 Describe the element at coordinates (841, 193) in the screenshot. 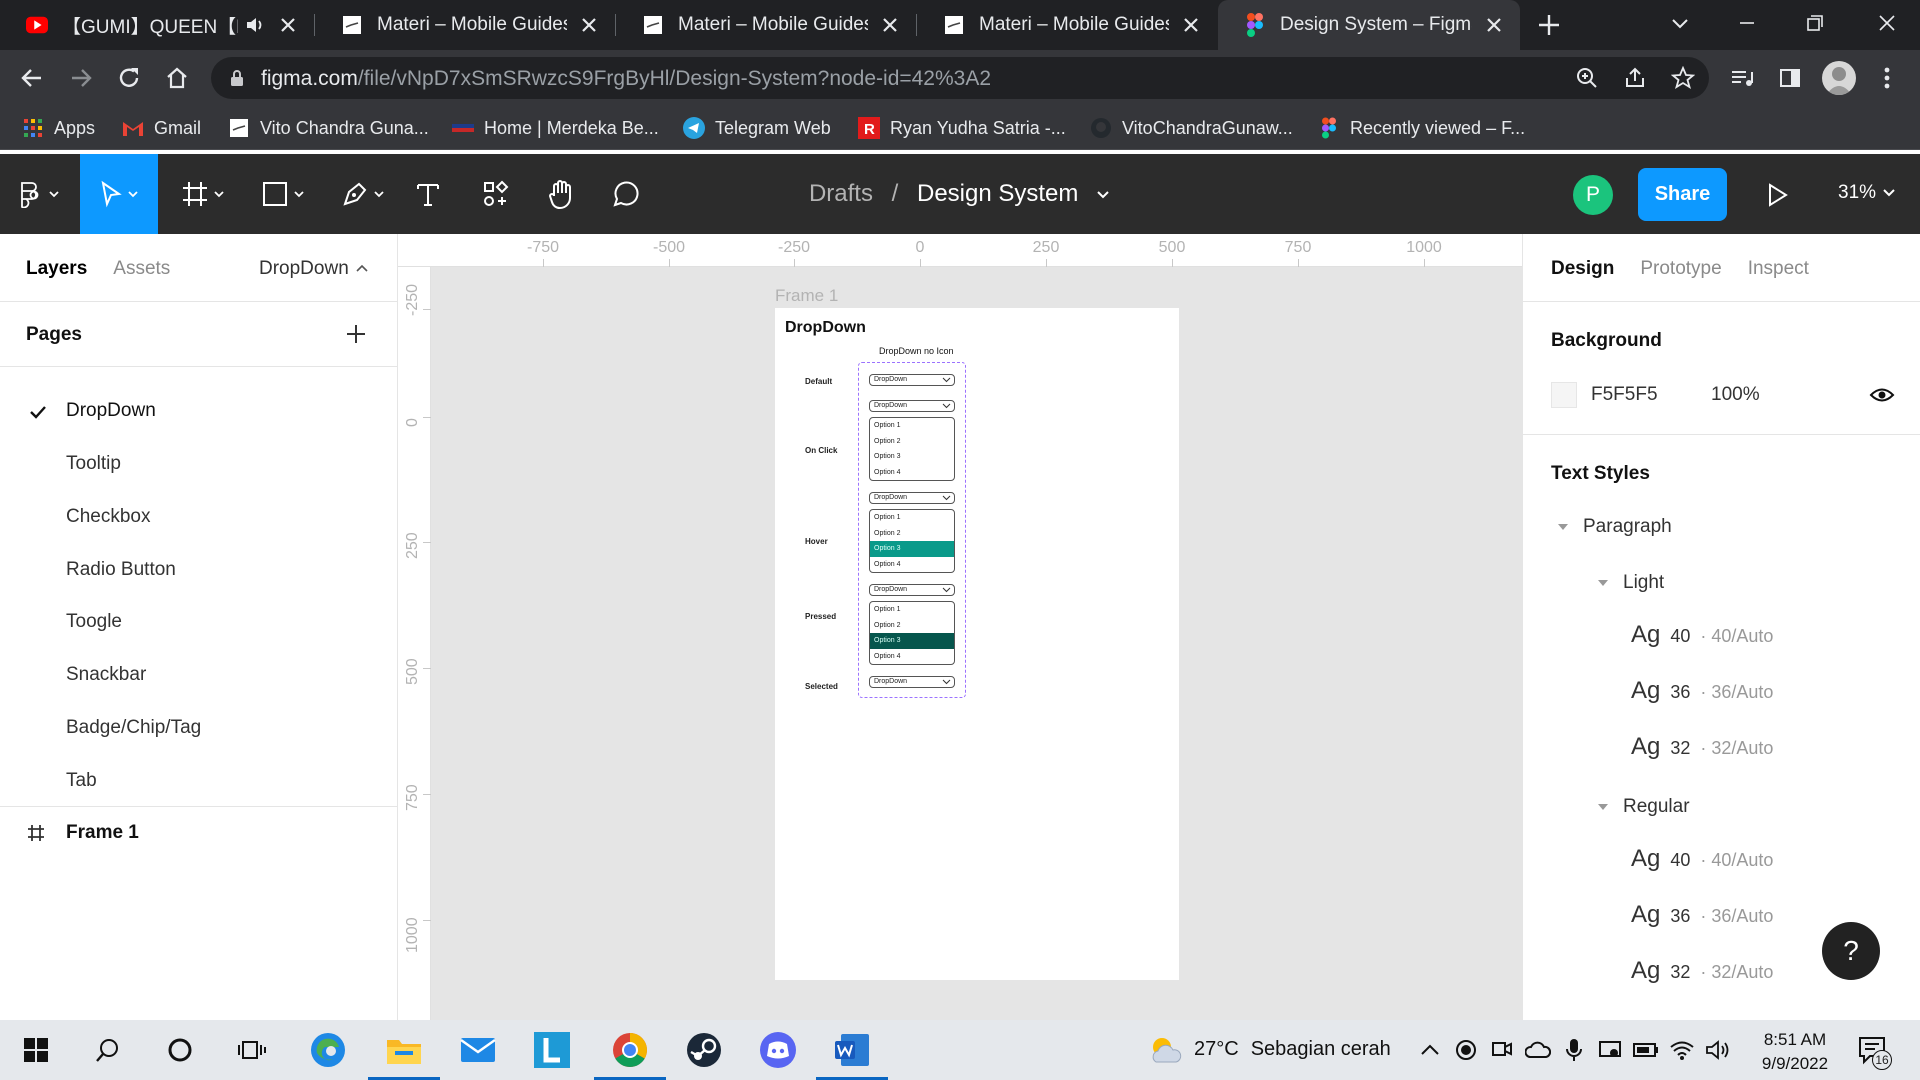

I see `breadcrumb-drafts: Drafts` at that location.